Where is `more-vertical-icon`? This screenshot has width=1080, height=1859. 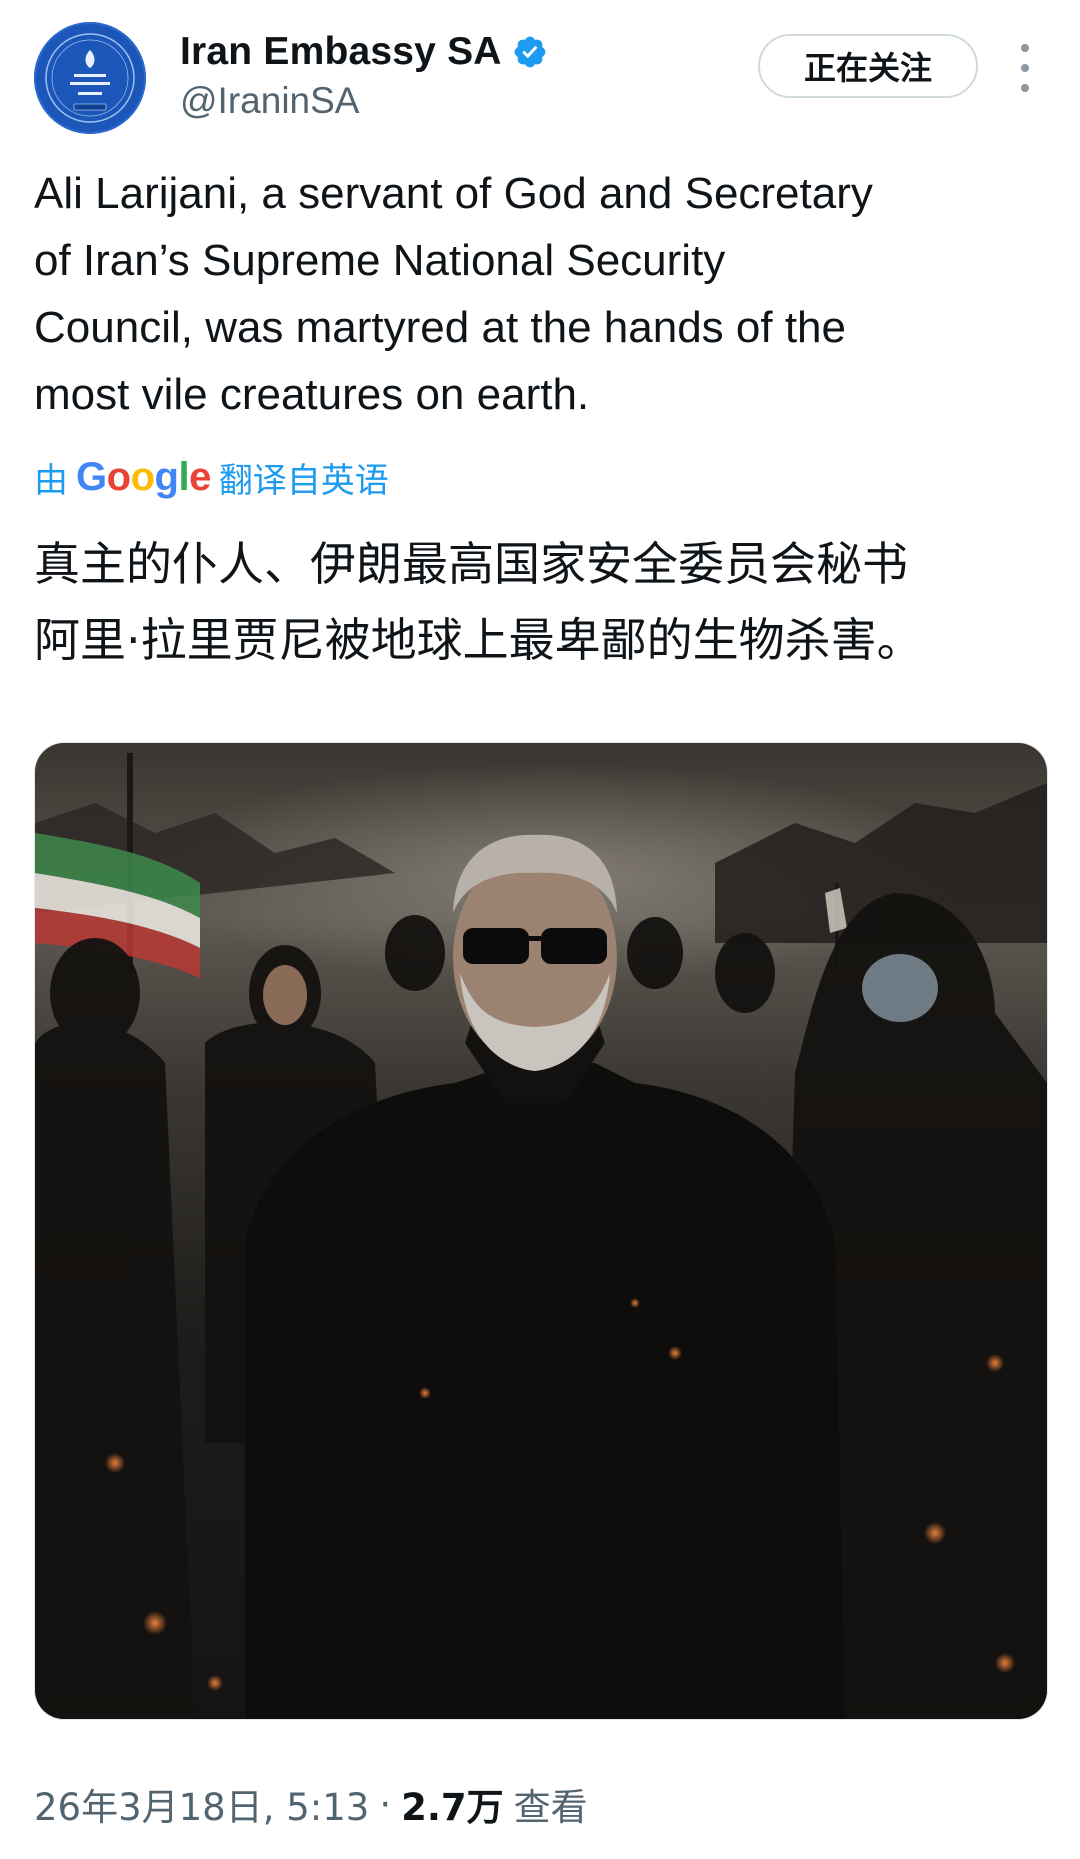
more-vertical-icon is located at coordinates (1025, 68).